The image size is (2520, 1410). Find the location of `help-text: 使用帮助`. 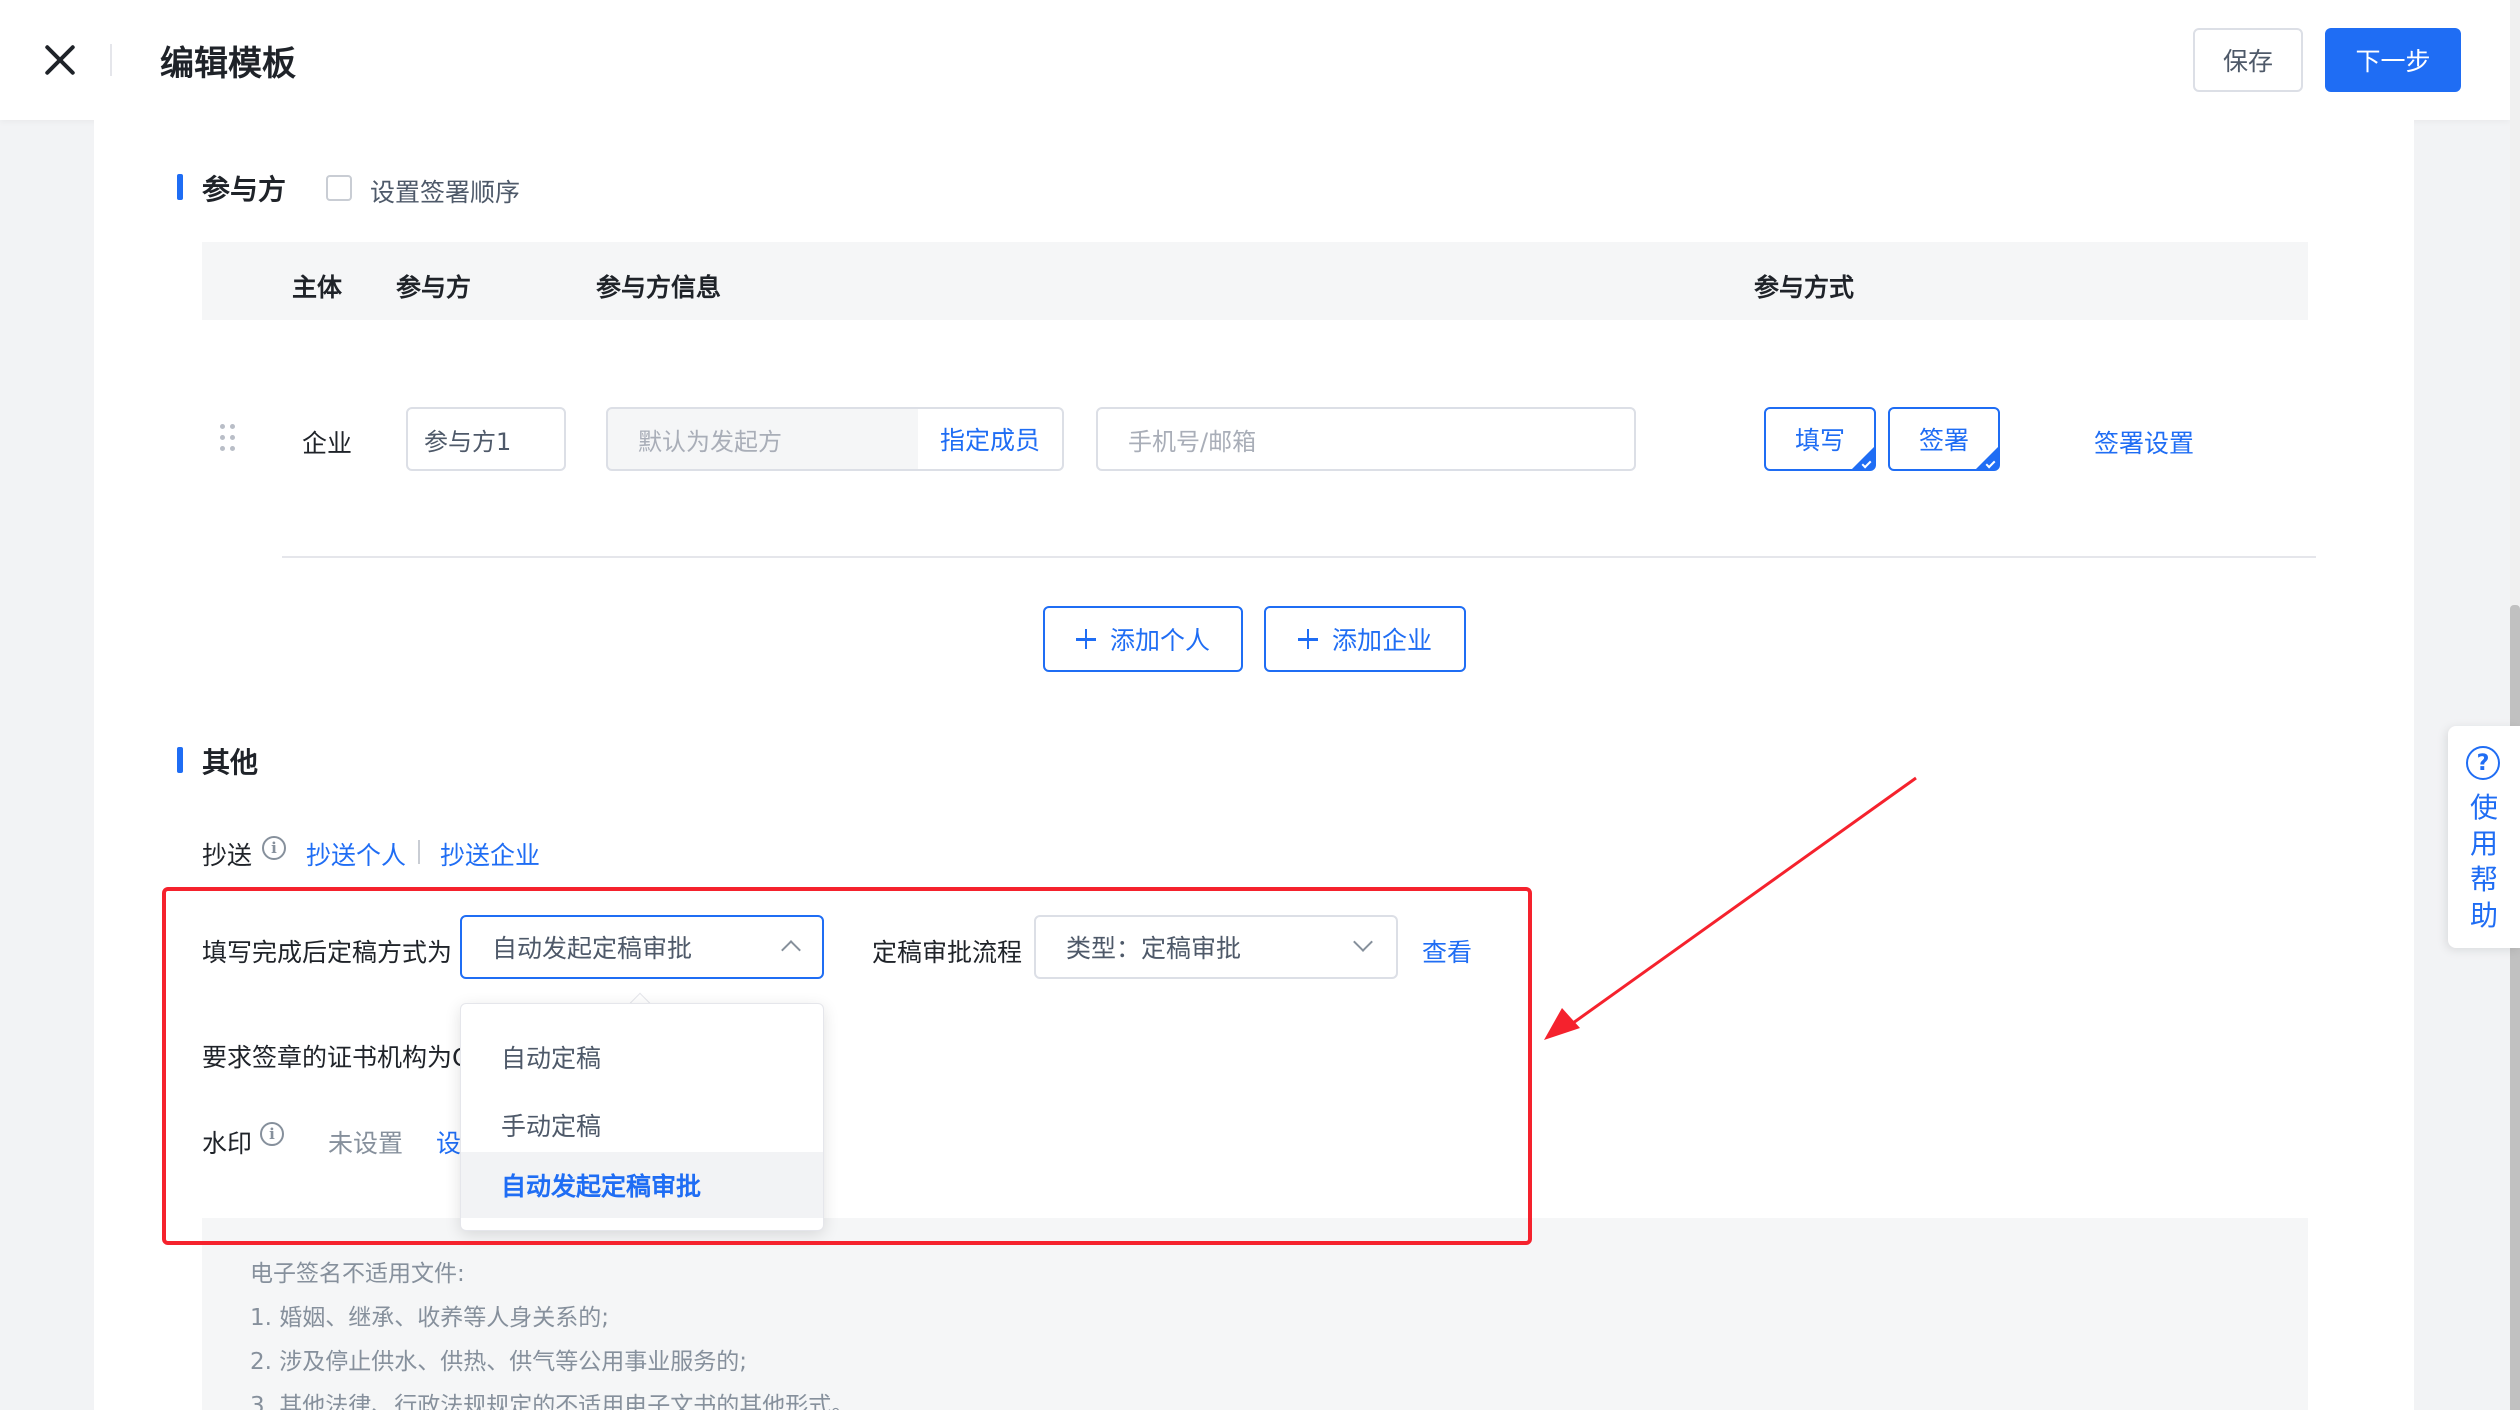

help-text: 使用帮助 is located at coordinates (2483, 861).